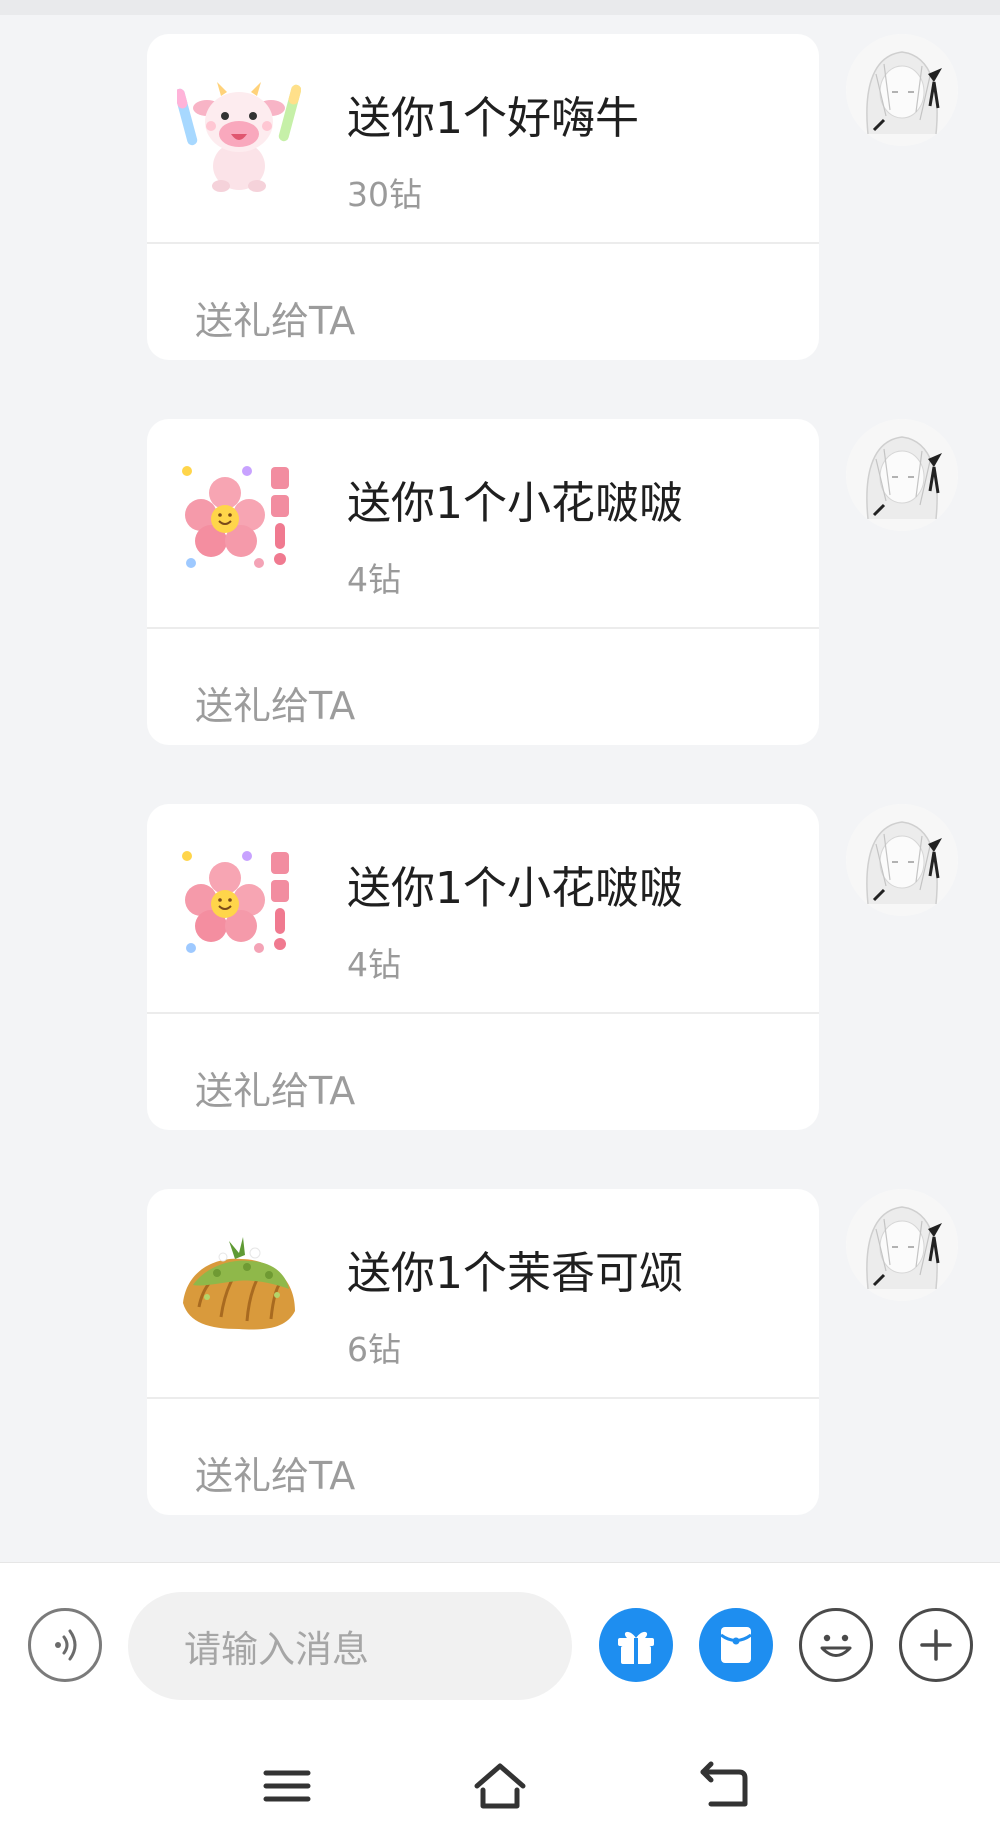 Image resolution: width=1000 pixels, height=1848 pixels. What do you see at coordinates (276, 1649) in the screenshot?
I see `message-input-placeholder: 请输入消息` at bounding box center [276, 1649].